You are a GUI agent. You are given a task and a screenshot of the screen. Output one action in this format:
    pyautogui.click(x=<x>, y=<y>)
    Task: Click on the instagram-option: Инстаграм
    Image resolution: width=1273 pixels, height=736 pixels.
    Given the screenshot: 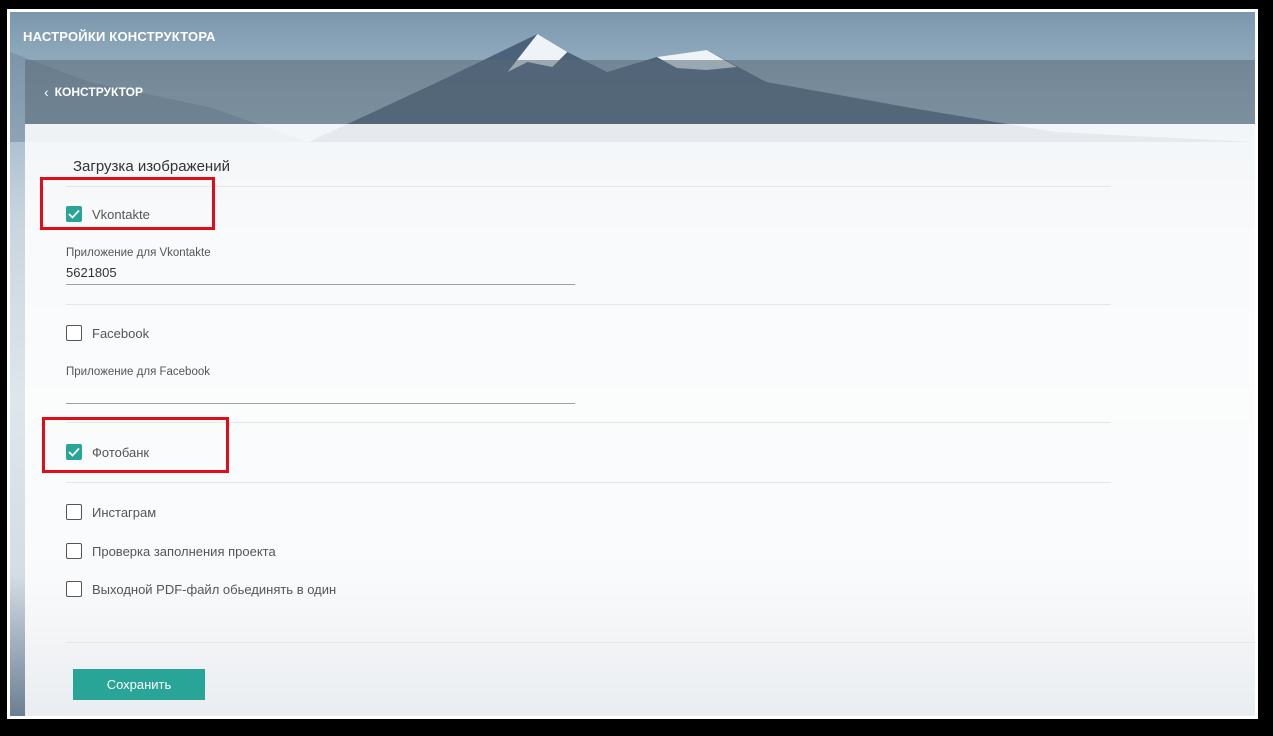 What is the action you would take?
    pyautogui.click(x=111, y=512)
    